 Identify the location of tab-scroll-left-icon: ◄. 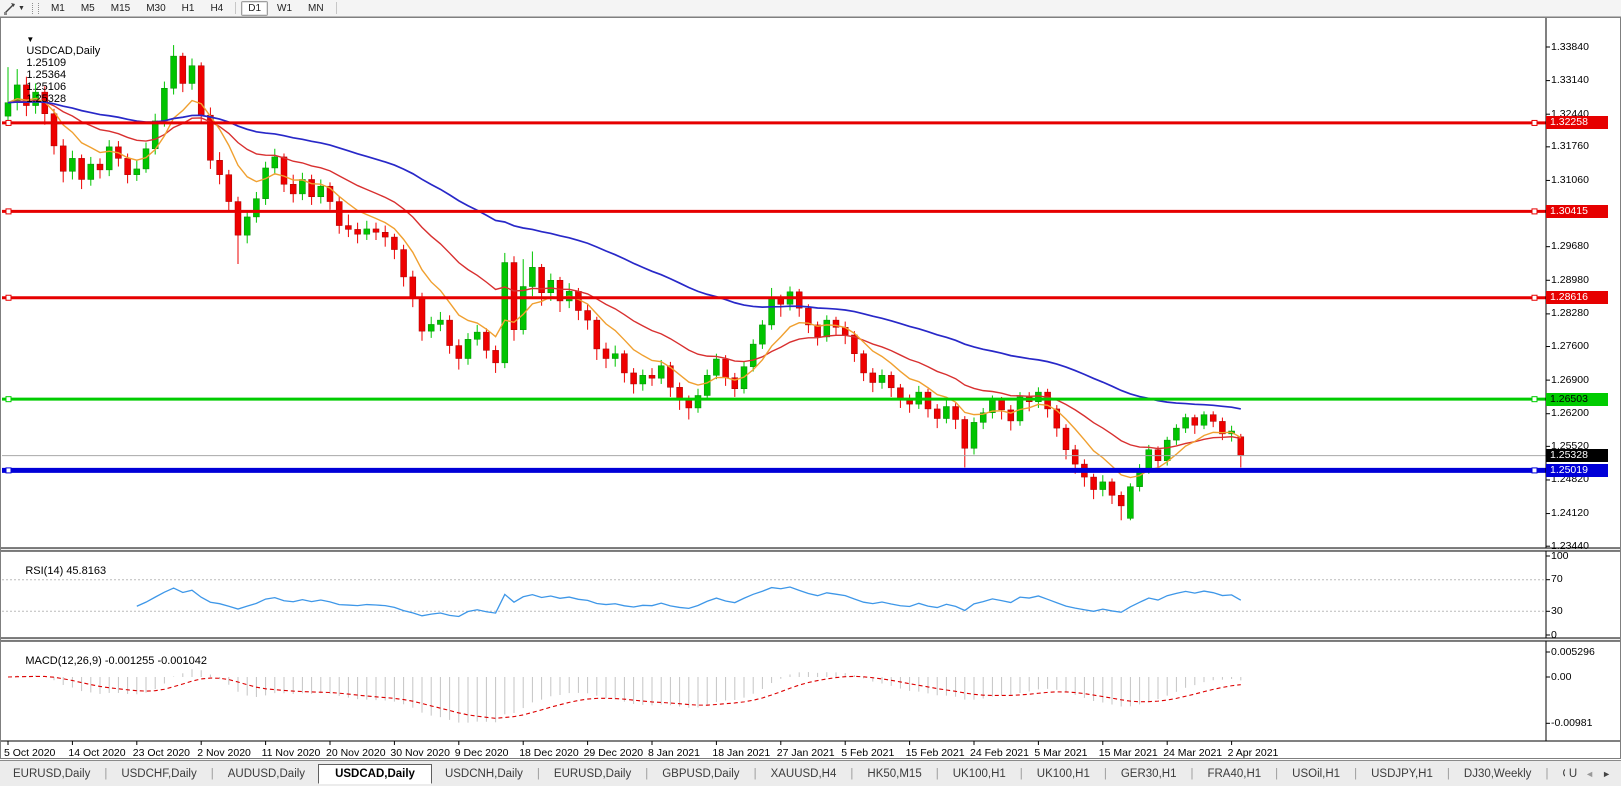
(1589, 774).